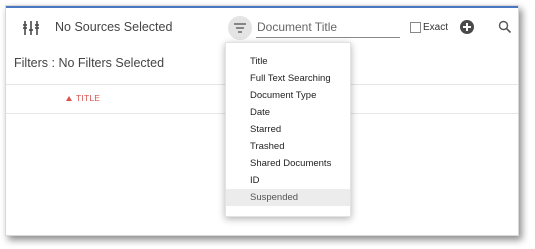 This screenshot has height=249, width=535. What do you see at coordinates (113, 27) in the screenshot?
I see `sources-label: No Sources Selected` at bounding box center [113, 27].